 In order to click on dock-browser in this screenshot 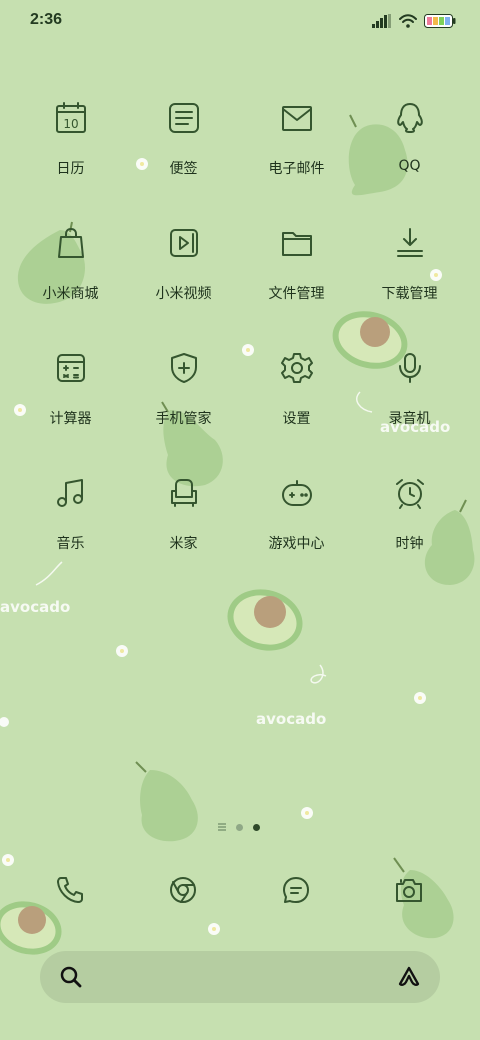, I will do `click(183, 890)`.